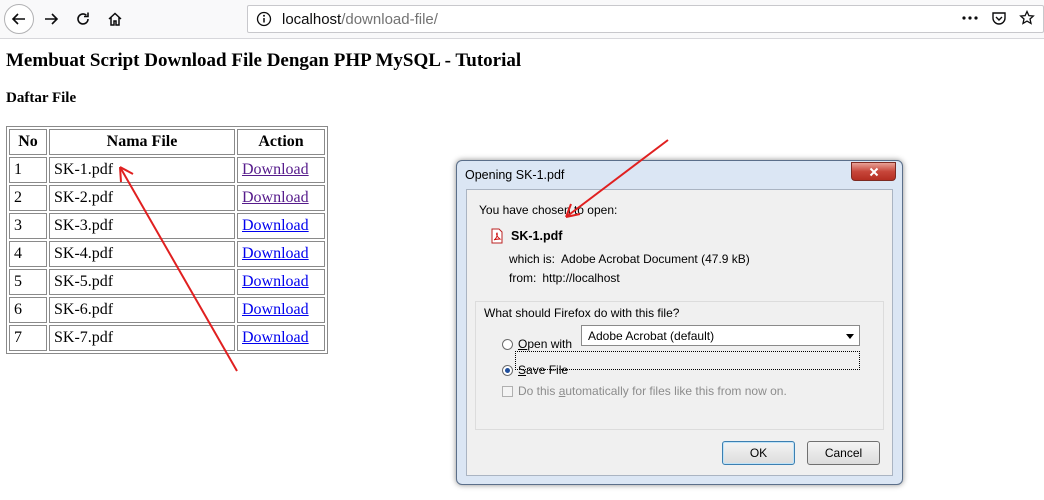 The width and height of the screenshot is (1044, 500). Describe the element at coordinates (507, 391) in the screenshot. I see `auto-checkbox` at that location.